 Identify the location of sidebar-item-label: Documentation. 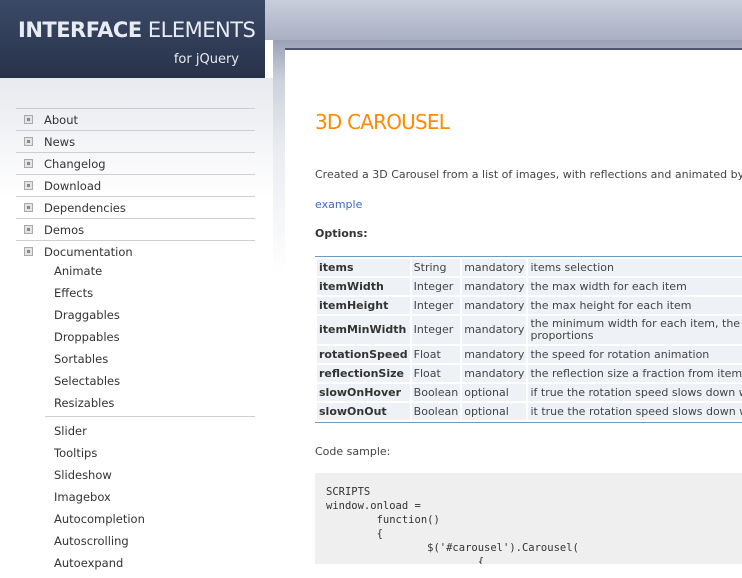
(88, 252).